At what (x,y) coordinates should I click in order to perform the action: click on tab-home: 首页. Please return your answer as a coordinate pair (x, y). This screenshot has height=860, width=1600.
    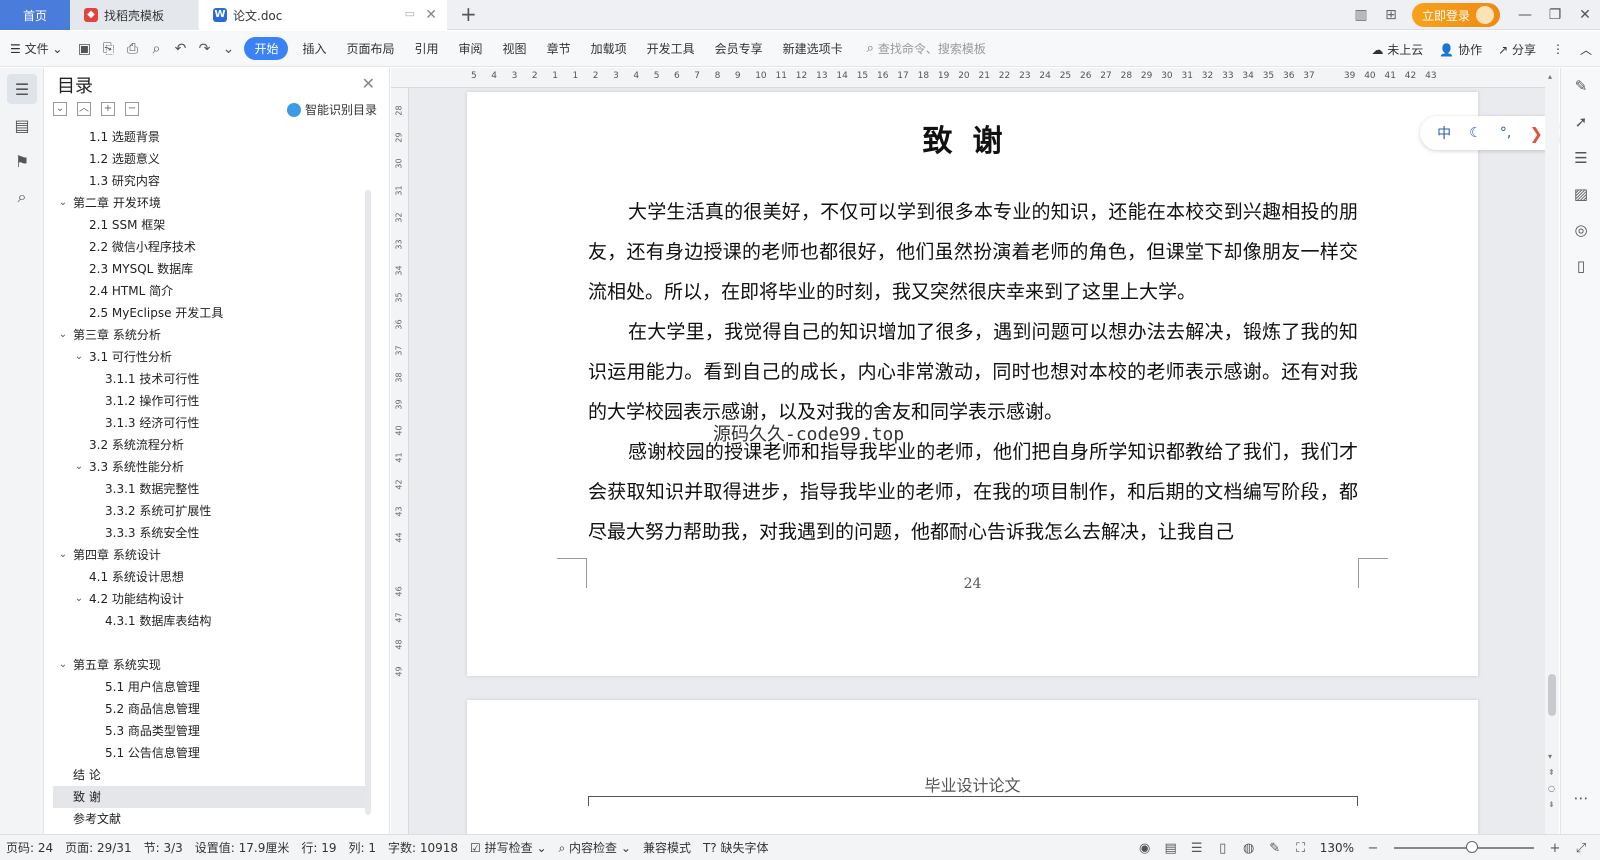
    Looking at the image, I should click on (35, 15).